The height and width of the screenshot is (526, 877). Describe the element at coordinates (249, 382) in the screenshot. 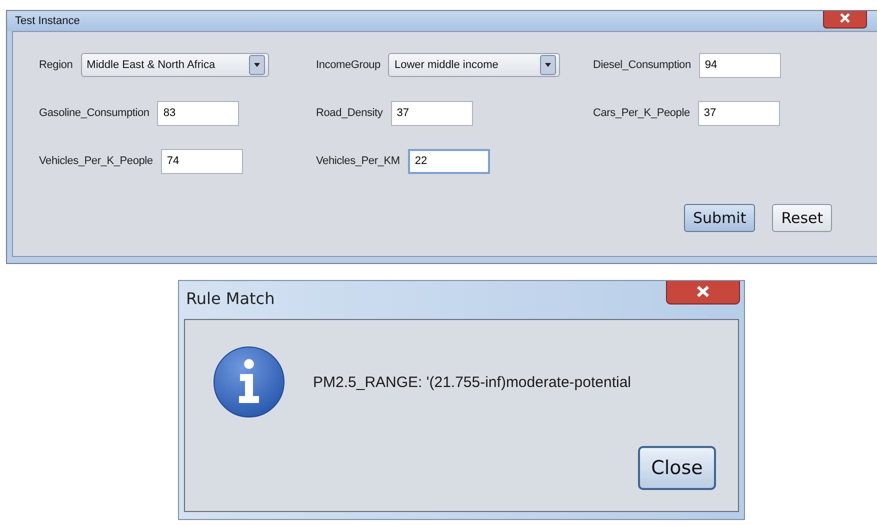

I see `info-icon` at that location.